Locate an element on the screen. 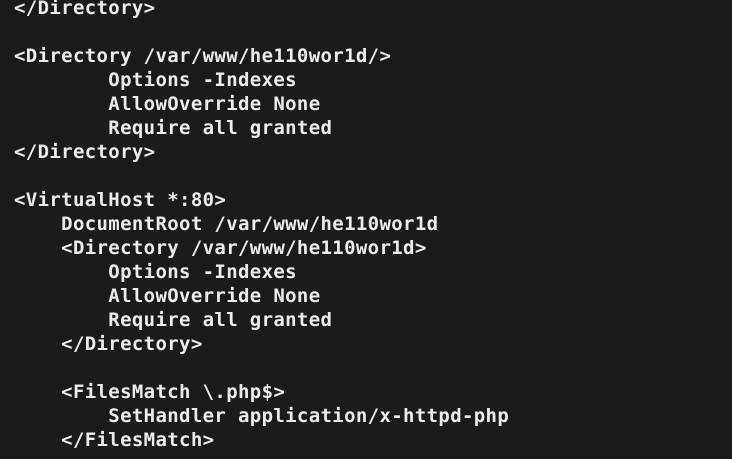  code-line-4: Options -Indexes is located at coordinates (155, 80).